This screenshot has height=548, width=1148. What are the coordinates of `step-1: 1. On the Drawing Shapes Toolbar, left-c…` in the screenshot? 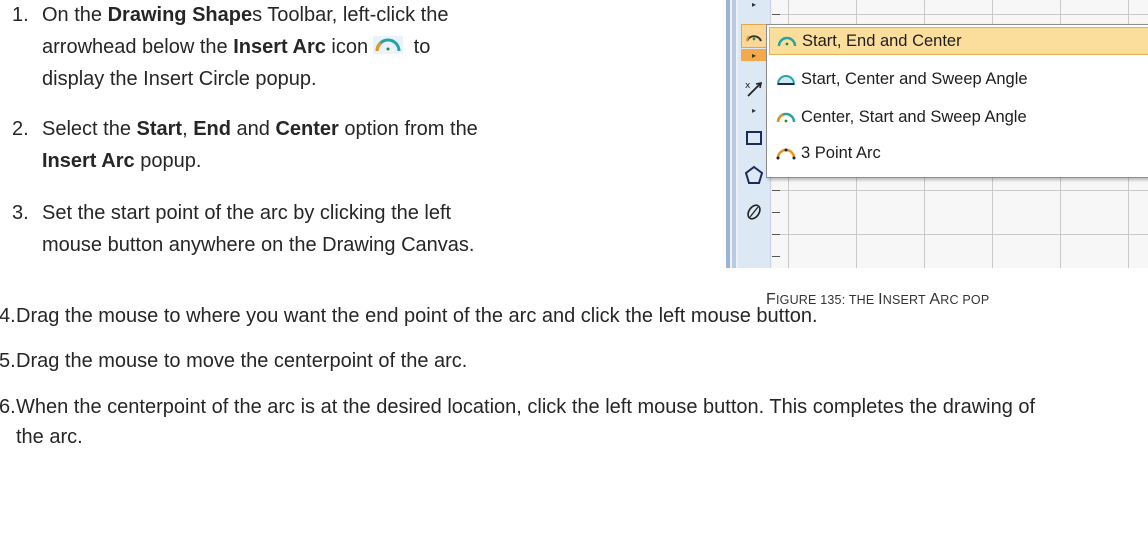 It's located at (362, 48).